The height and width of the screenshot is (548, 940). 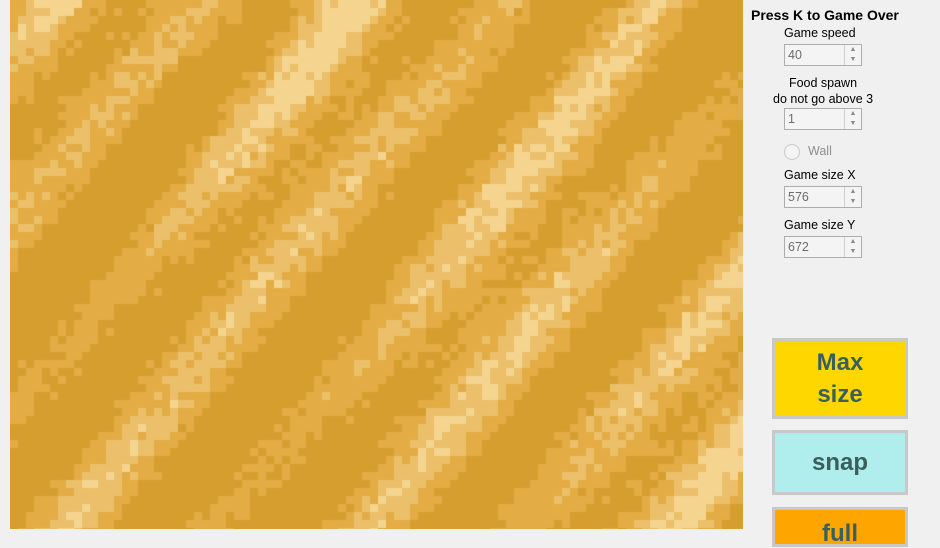 What do you see at coordinates (815, 119) in the screenshot?
I see `food-spawn-input` at bounding box center [815, 119].